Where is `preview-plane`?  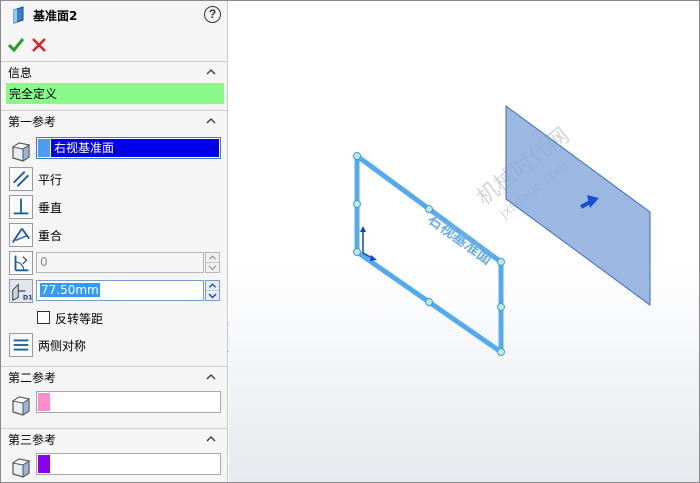
preview-plane is located at coordinates (578, 205).